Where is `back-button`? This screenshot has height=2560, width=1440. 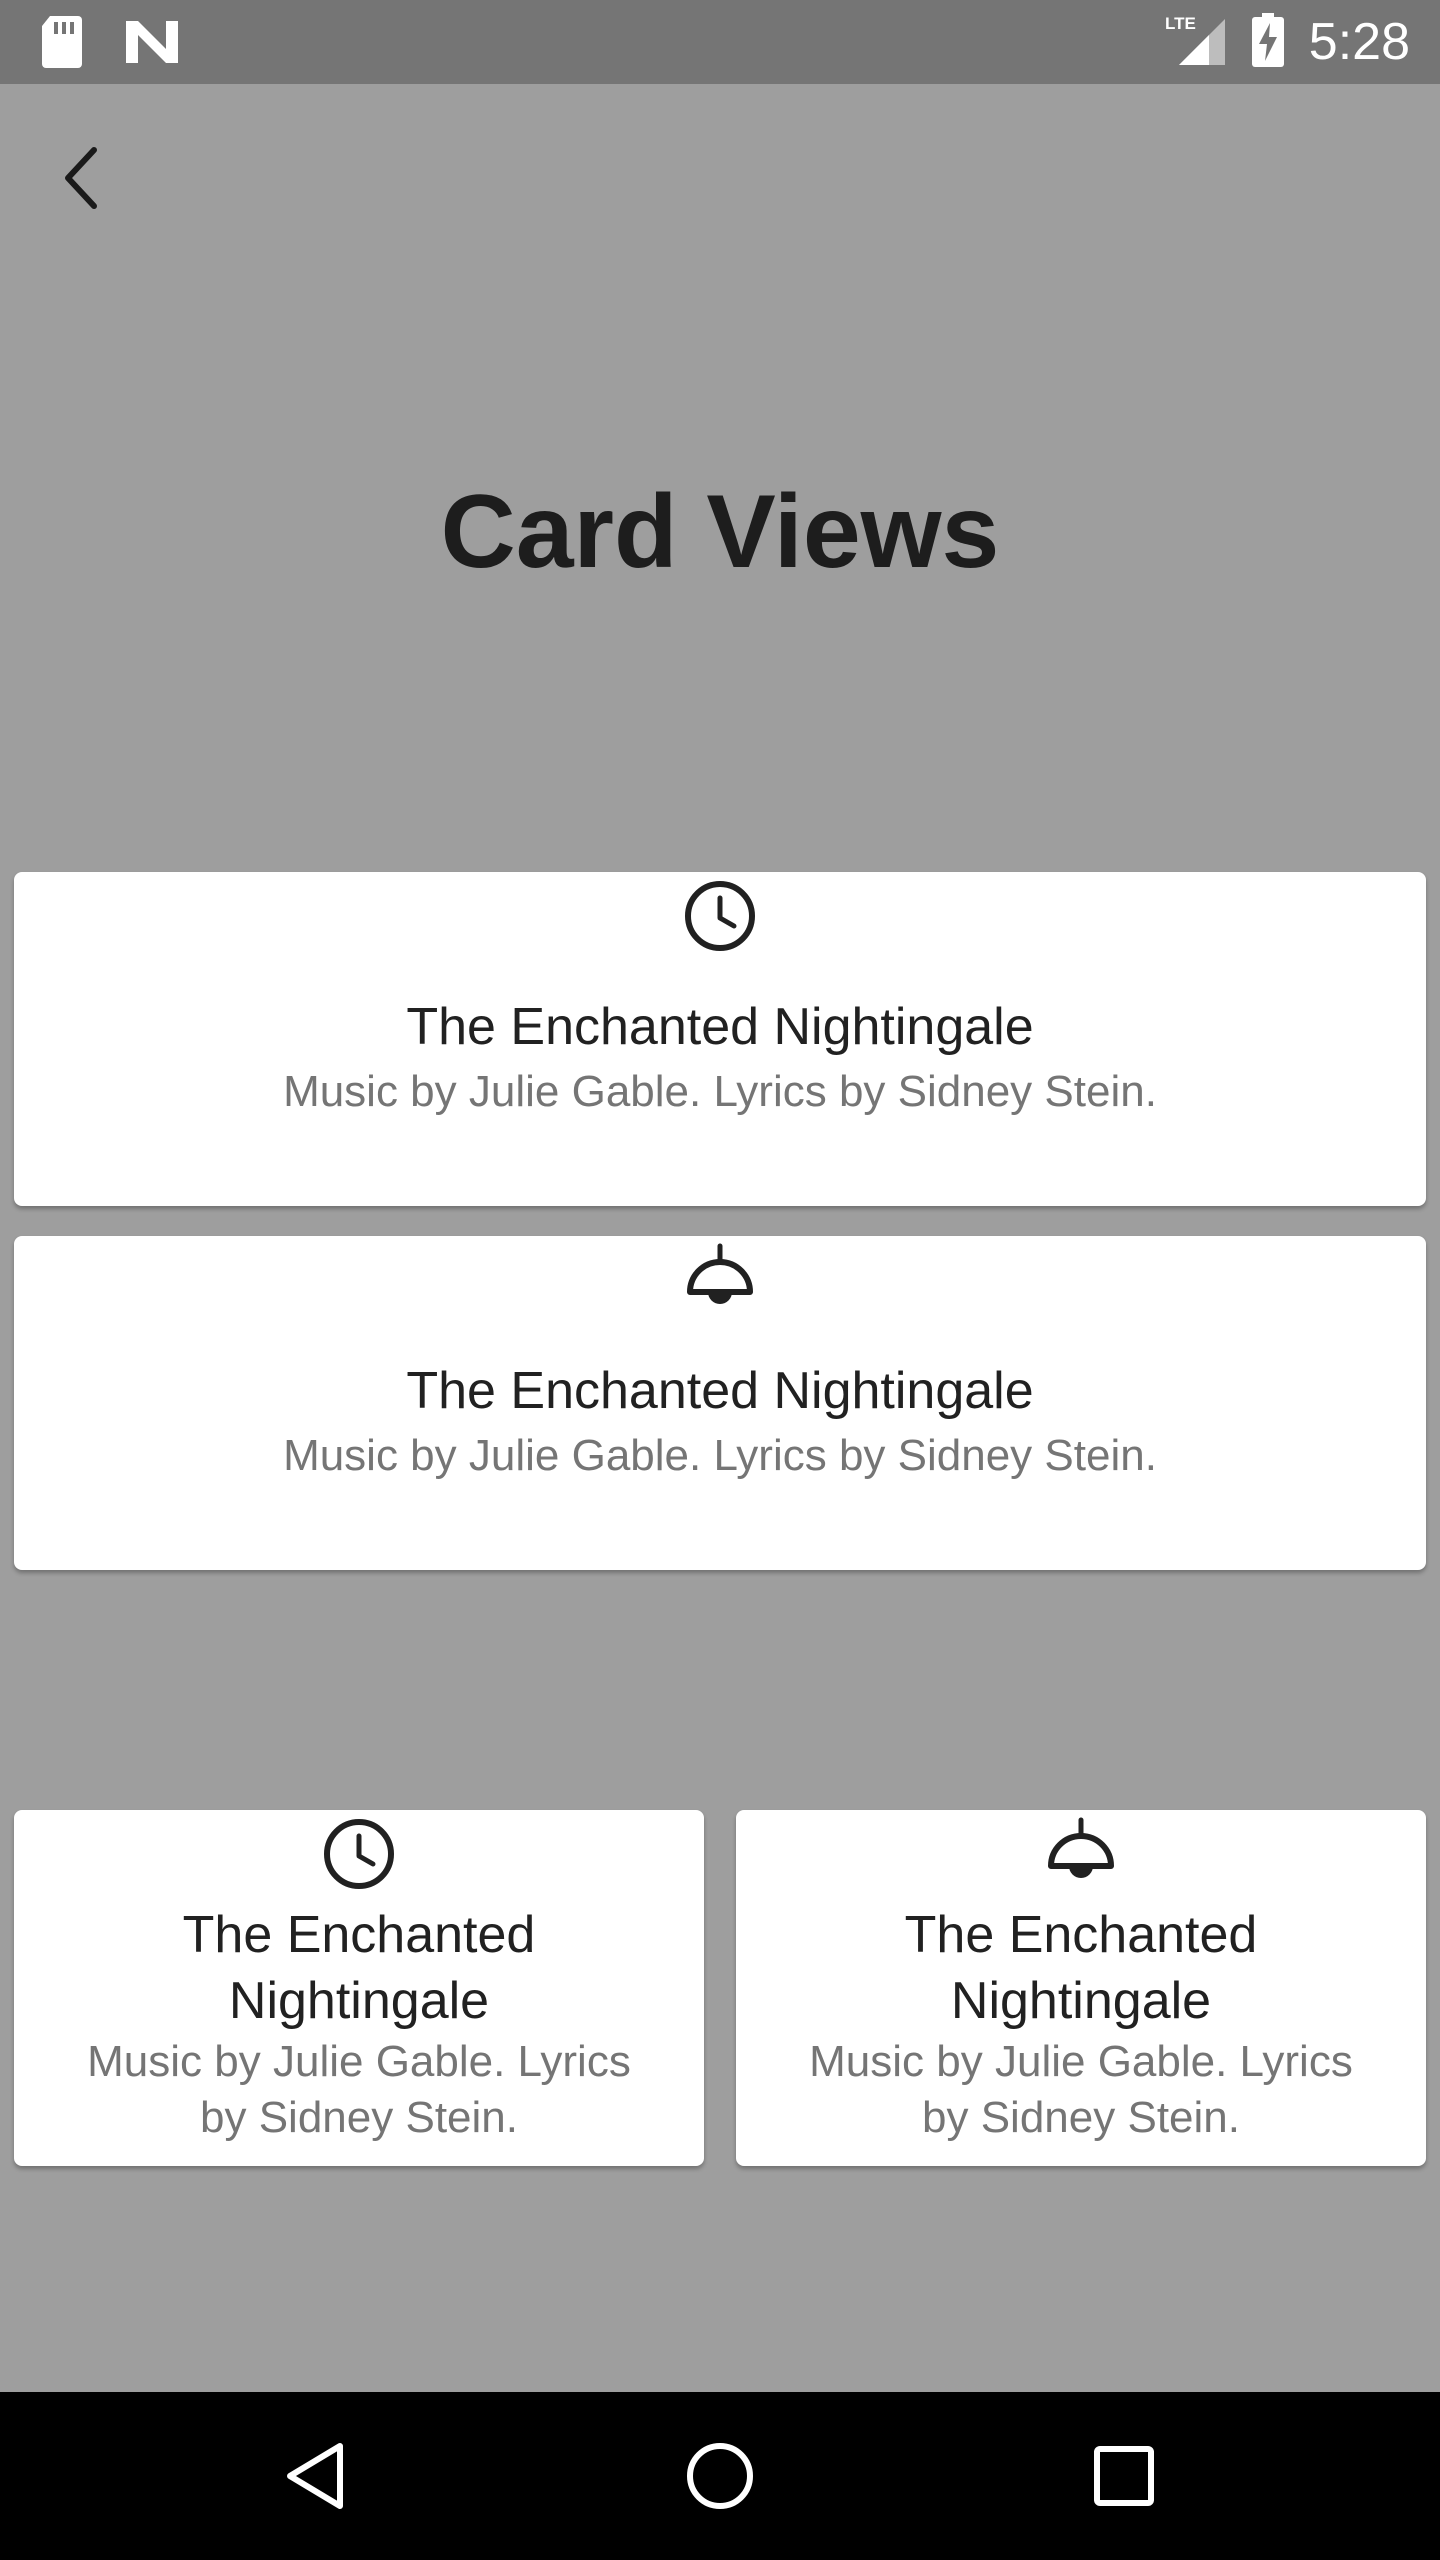
back-button is located at coordinates (80, 180).